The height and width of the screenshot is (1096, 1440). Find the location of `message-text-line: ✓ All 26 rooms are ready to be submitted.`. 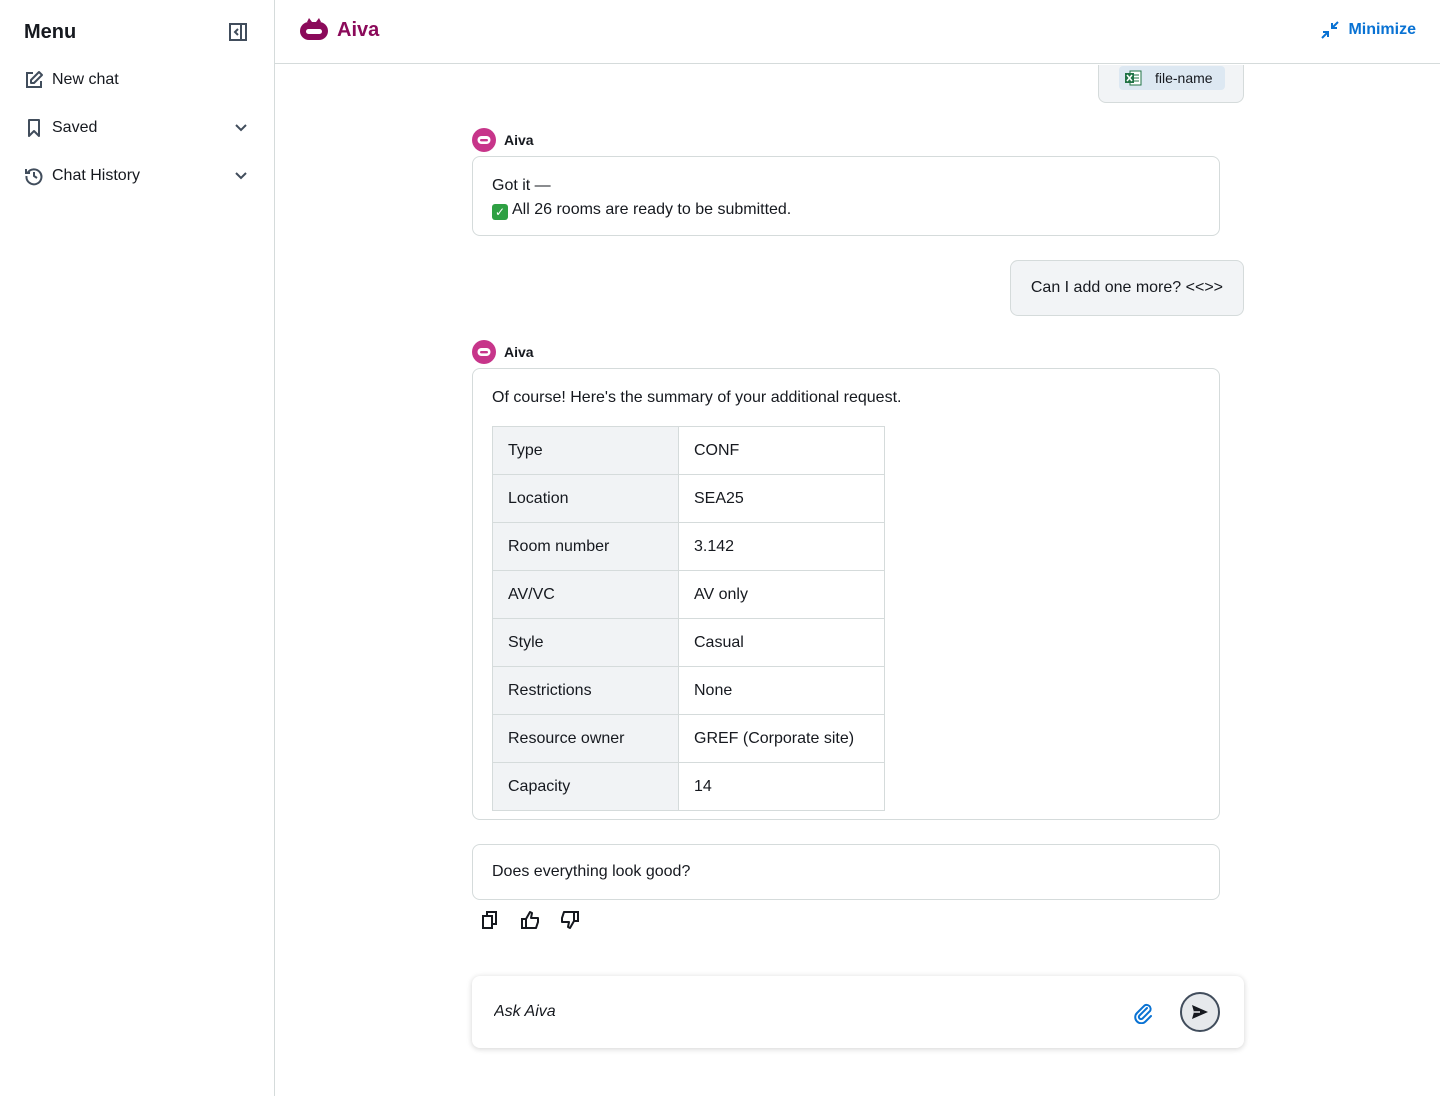

message-text-line: ✓ All 26 rooms are ready to be submitted. is located at coordinates (846, 210).